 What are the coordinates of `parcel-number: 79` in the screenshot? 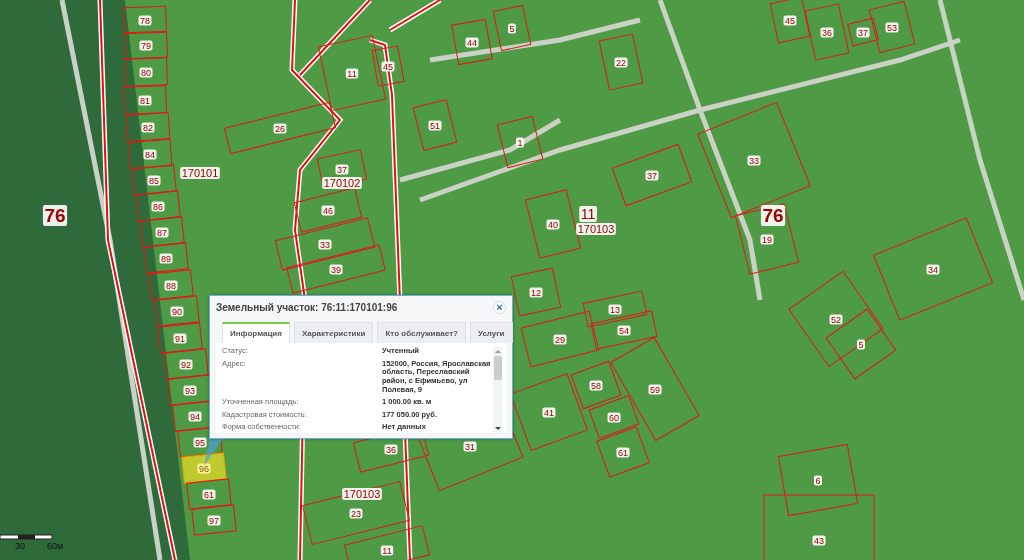 It's located at (146, 45).